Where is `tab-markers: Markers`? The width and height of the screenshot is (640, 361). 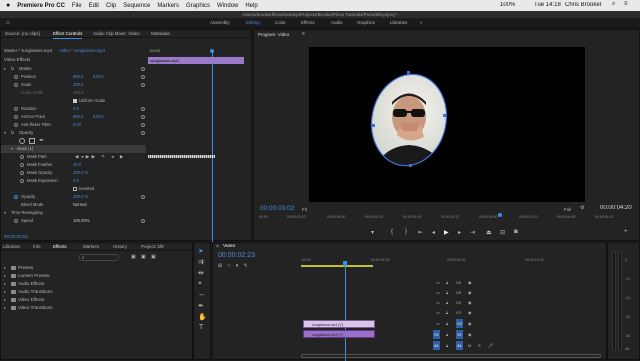
tab-markers: Markers is located at coordinates (91, 247).